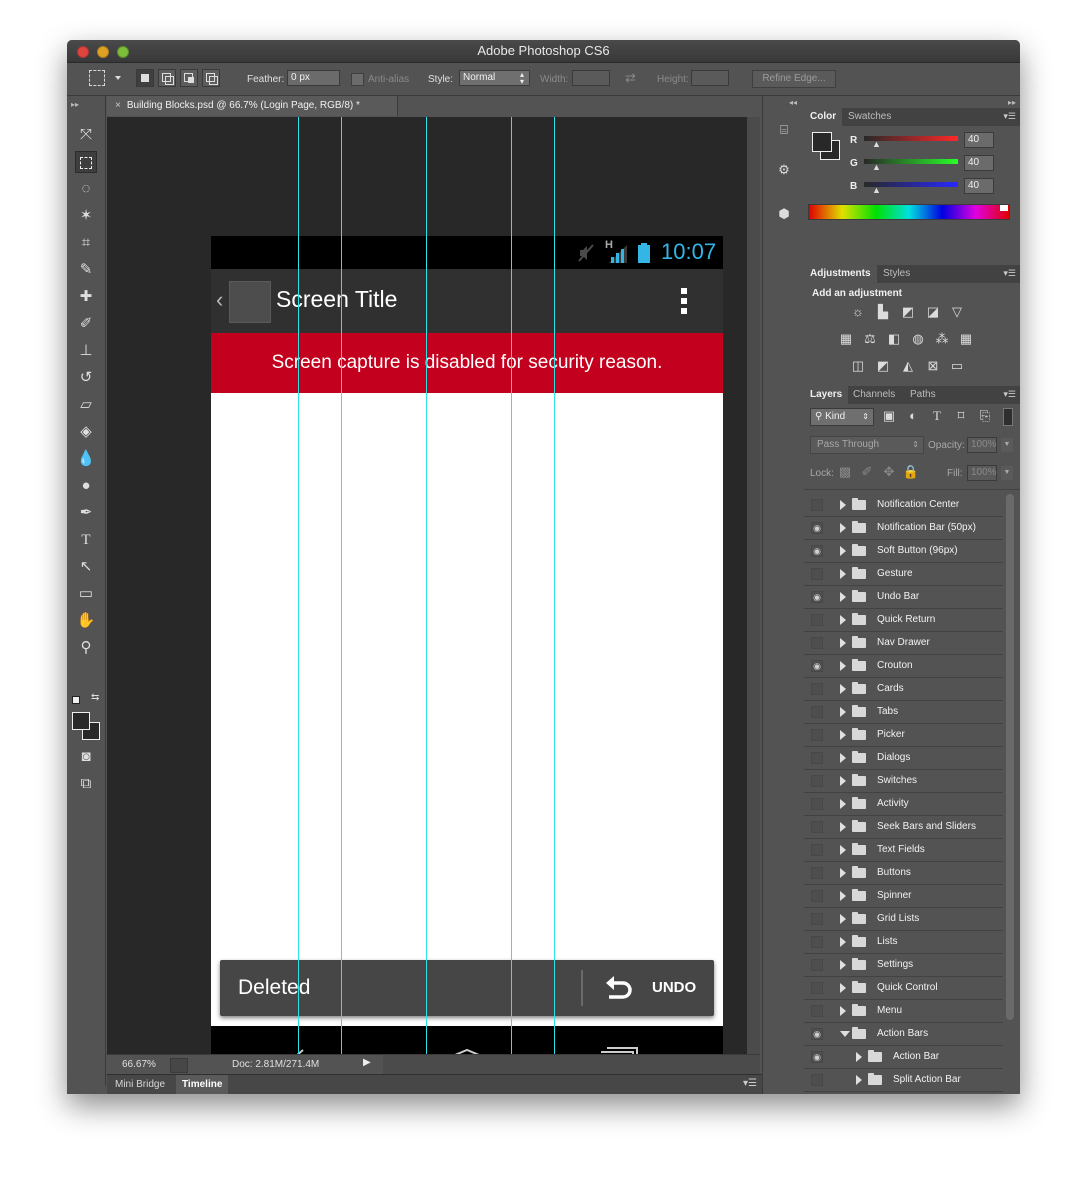  I want to click on red-value-input: 40, so click(979, 140).